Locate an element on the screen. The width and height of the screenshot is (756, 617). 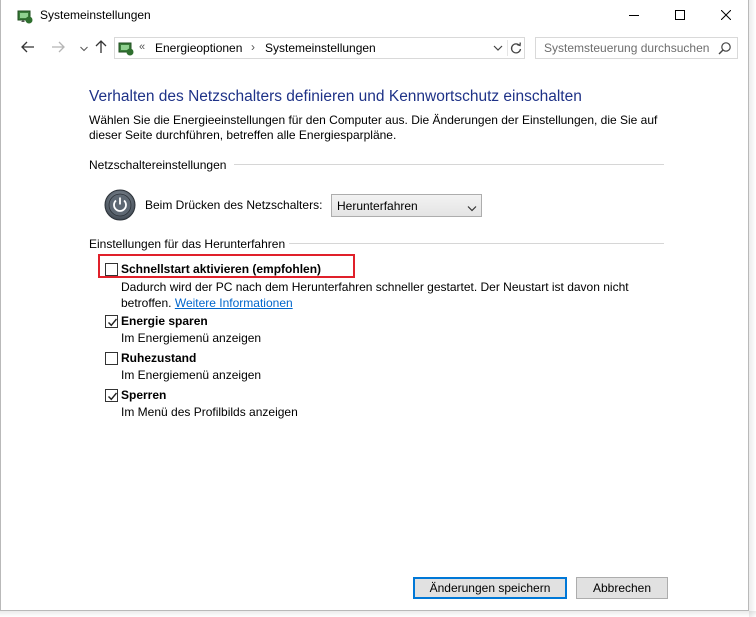
address-dropdown-icon is located at coordinates (498, 48).